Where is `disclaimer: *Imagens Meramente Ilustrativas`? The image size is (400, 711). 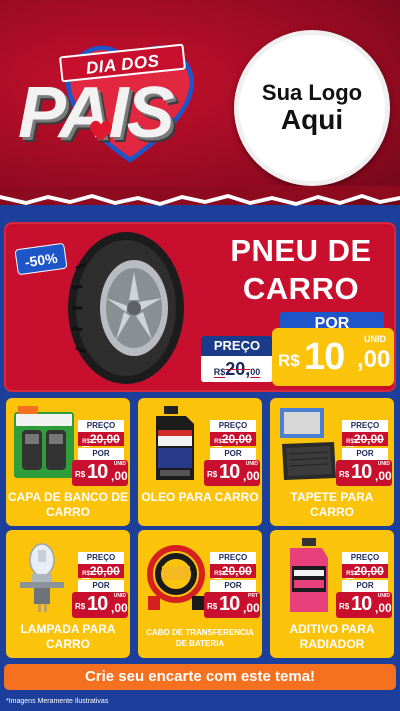
disclaimer: *Imagens Meramente Ilustrativas is located at coordinates (57, 701).